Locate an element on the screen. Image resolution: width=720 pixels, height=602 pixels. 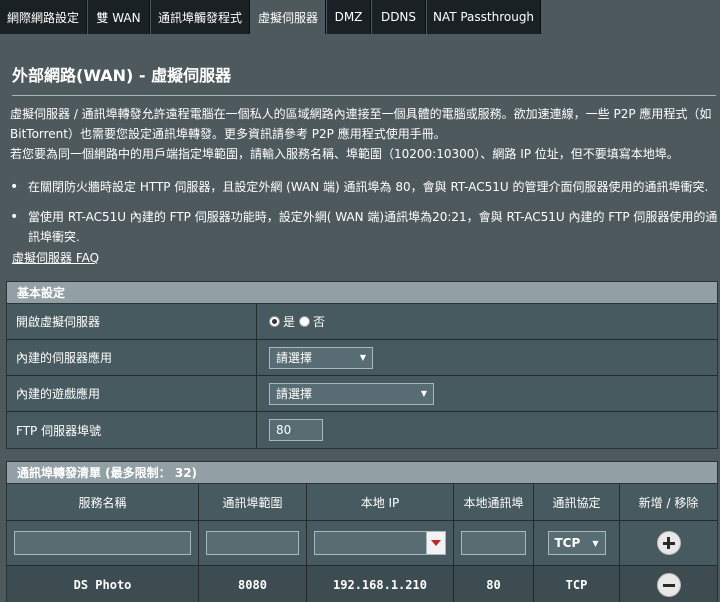
port-range-input is located at coordinates (252, 543).